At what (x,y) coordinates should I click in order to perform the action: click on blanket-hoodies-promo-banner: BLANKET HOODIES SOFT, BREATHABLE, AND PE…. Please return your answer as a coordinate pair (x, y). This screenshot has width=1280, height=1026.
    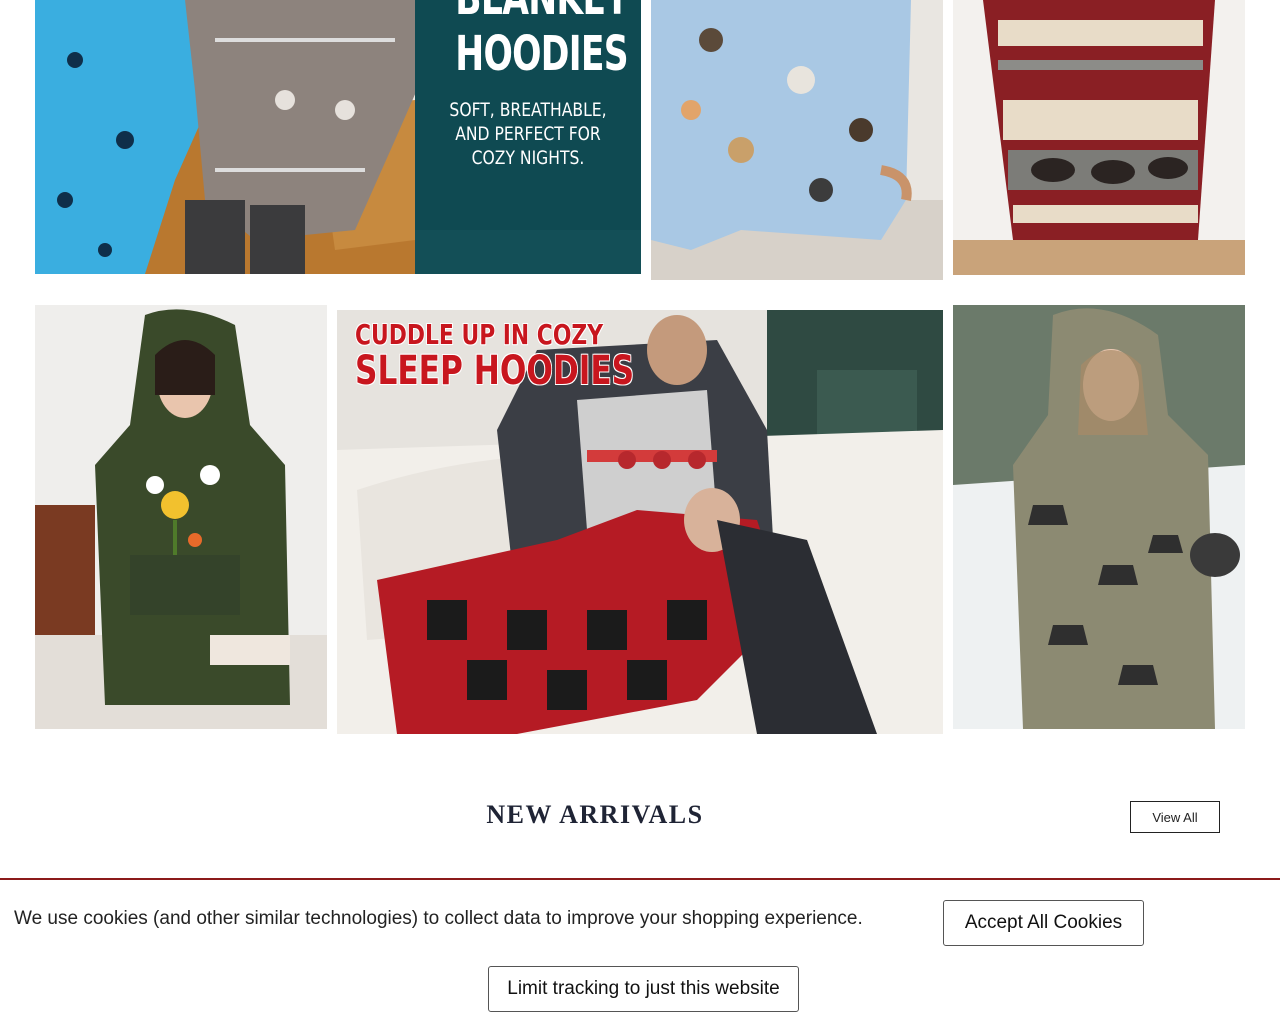
    Looking at the image, I should click on (338, 137).